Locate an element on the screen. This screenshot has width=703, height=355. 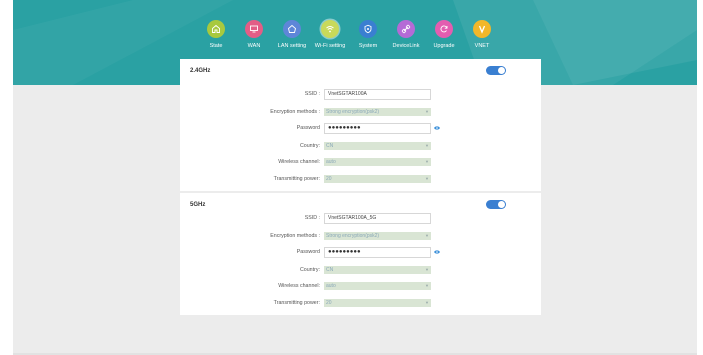
monitor-icon is located at coordinates (254, 29).